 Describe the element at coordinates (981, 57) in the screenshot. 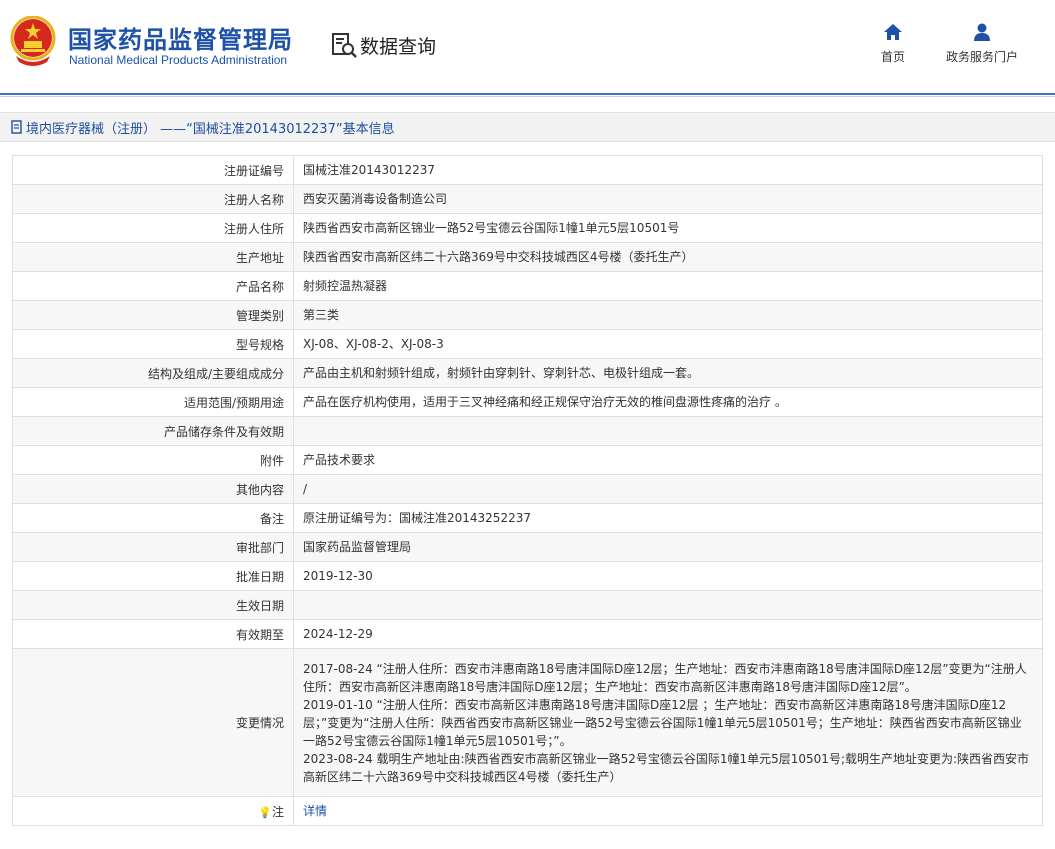

I see `nav-service-label: 政务服务门户` at that location.